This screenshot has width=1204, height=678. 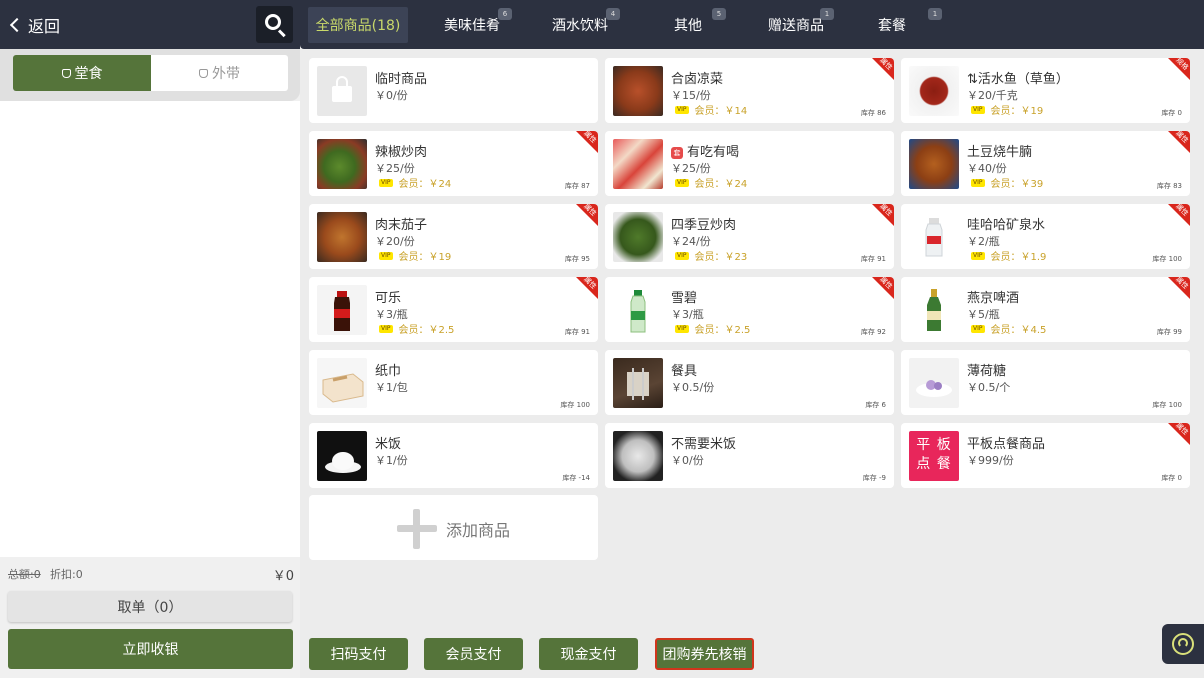 What do you see at coordinates (749, 163) in the screenshot?
I see `product-card: 套有吃有喝 ￥25/份 VIP 会员：￥24` at bounding box center [749, 163].